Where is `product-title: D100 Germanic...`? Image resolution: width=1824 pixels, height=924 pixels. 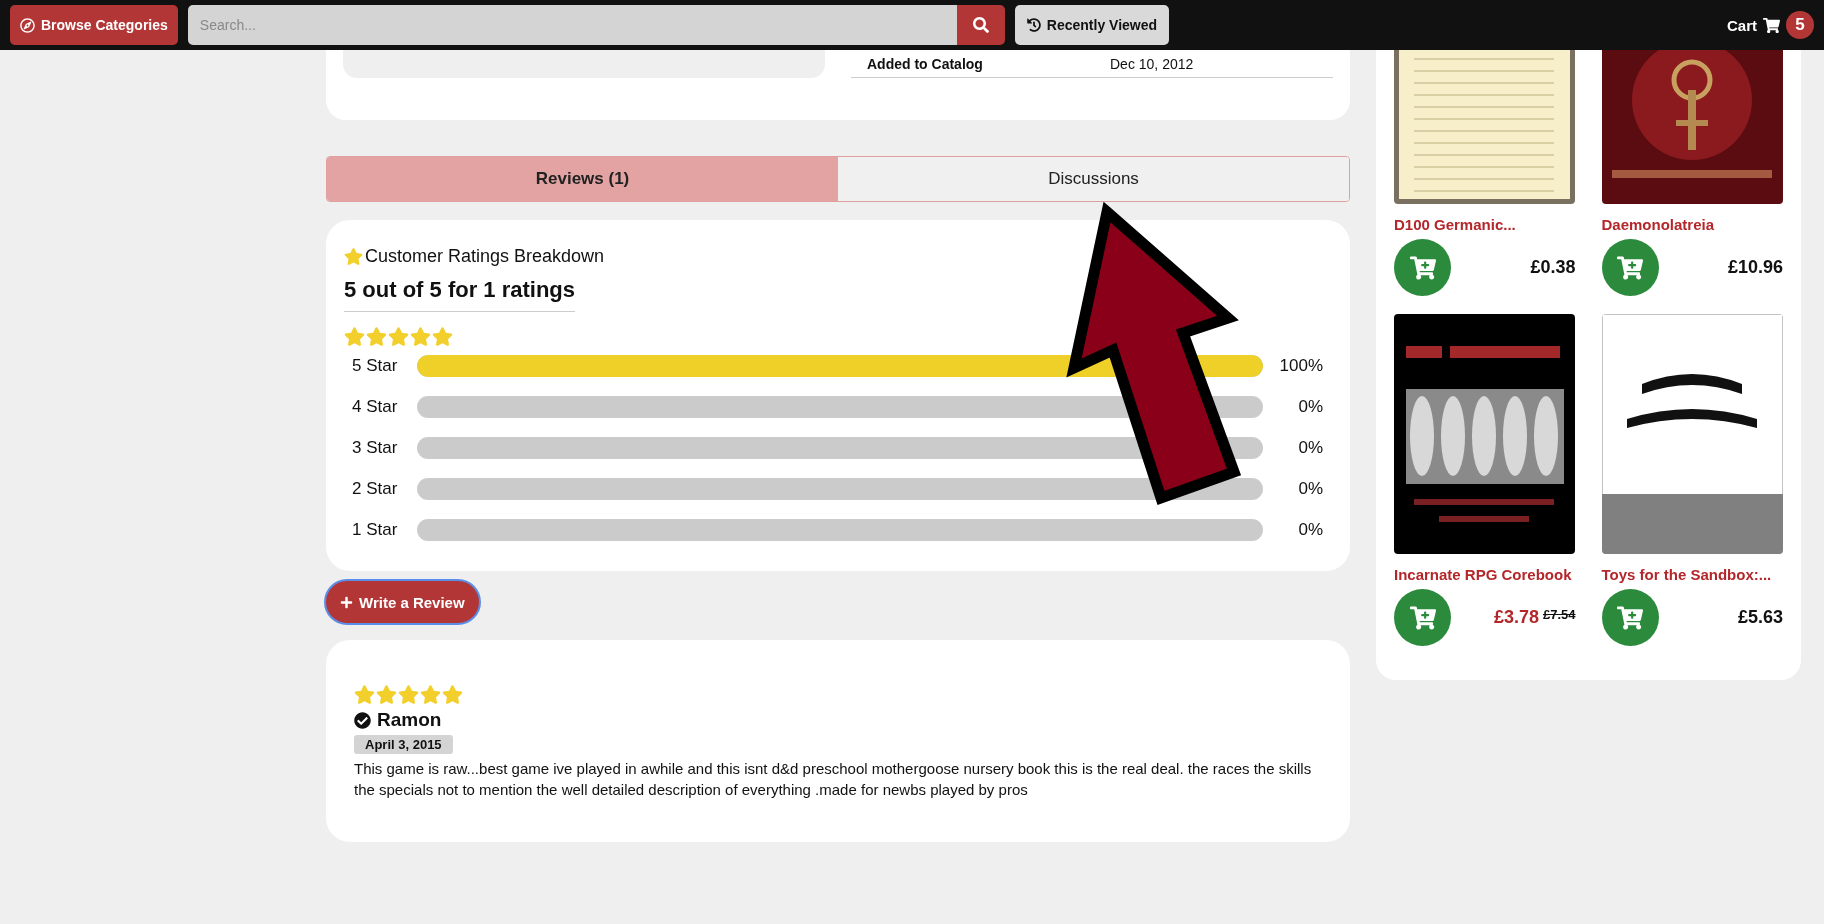
product-title: D100 Germanic... is located at coordinates (1485, 224).